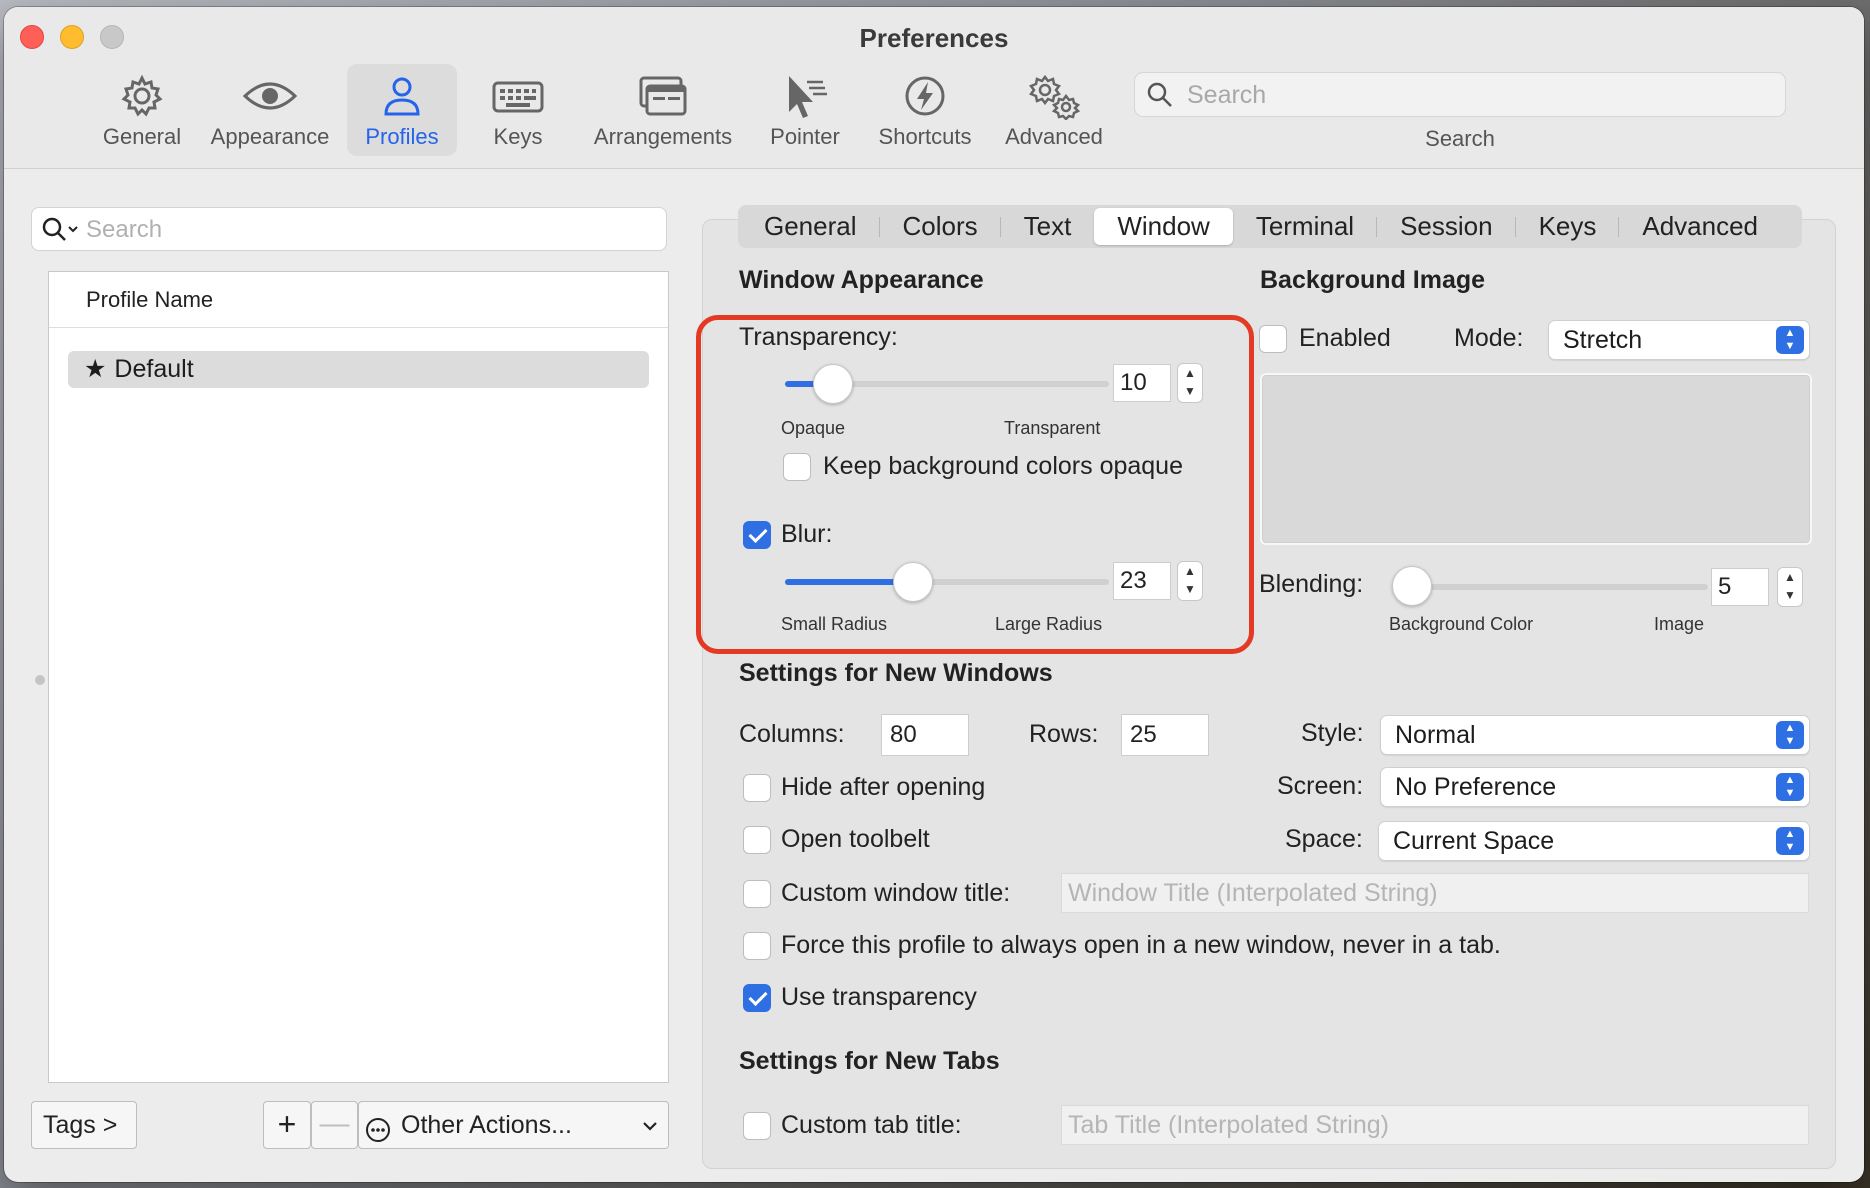  Describe the element at coordinates (1477, 95) in the screenshot. I see `toolbar-search-input` at that location.